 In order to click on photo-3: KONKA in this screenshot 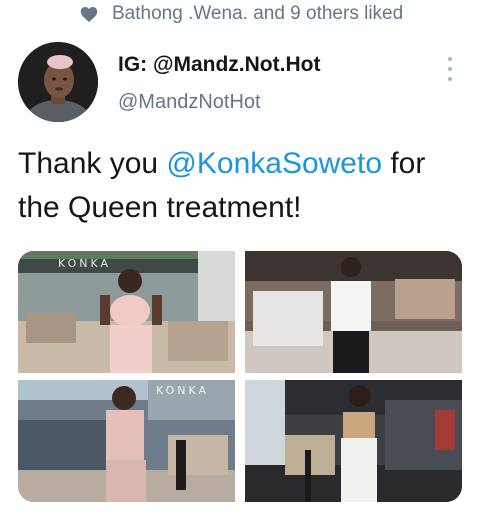, I will do `click(126, 441)`.